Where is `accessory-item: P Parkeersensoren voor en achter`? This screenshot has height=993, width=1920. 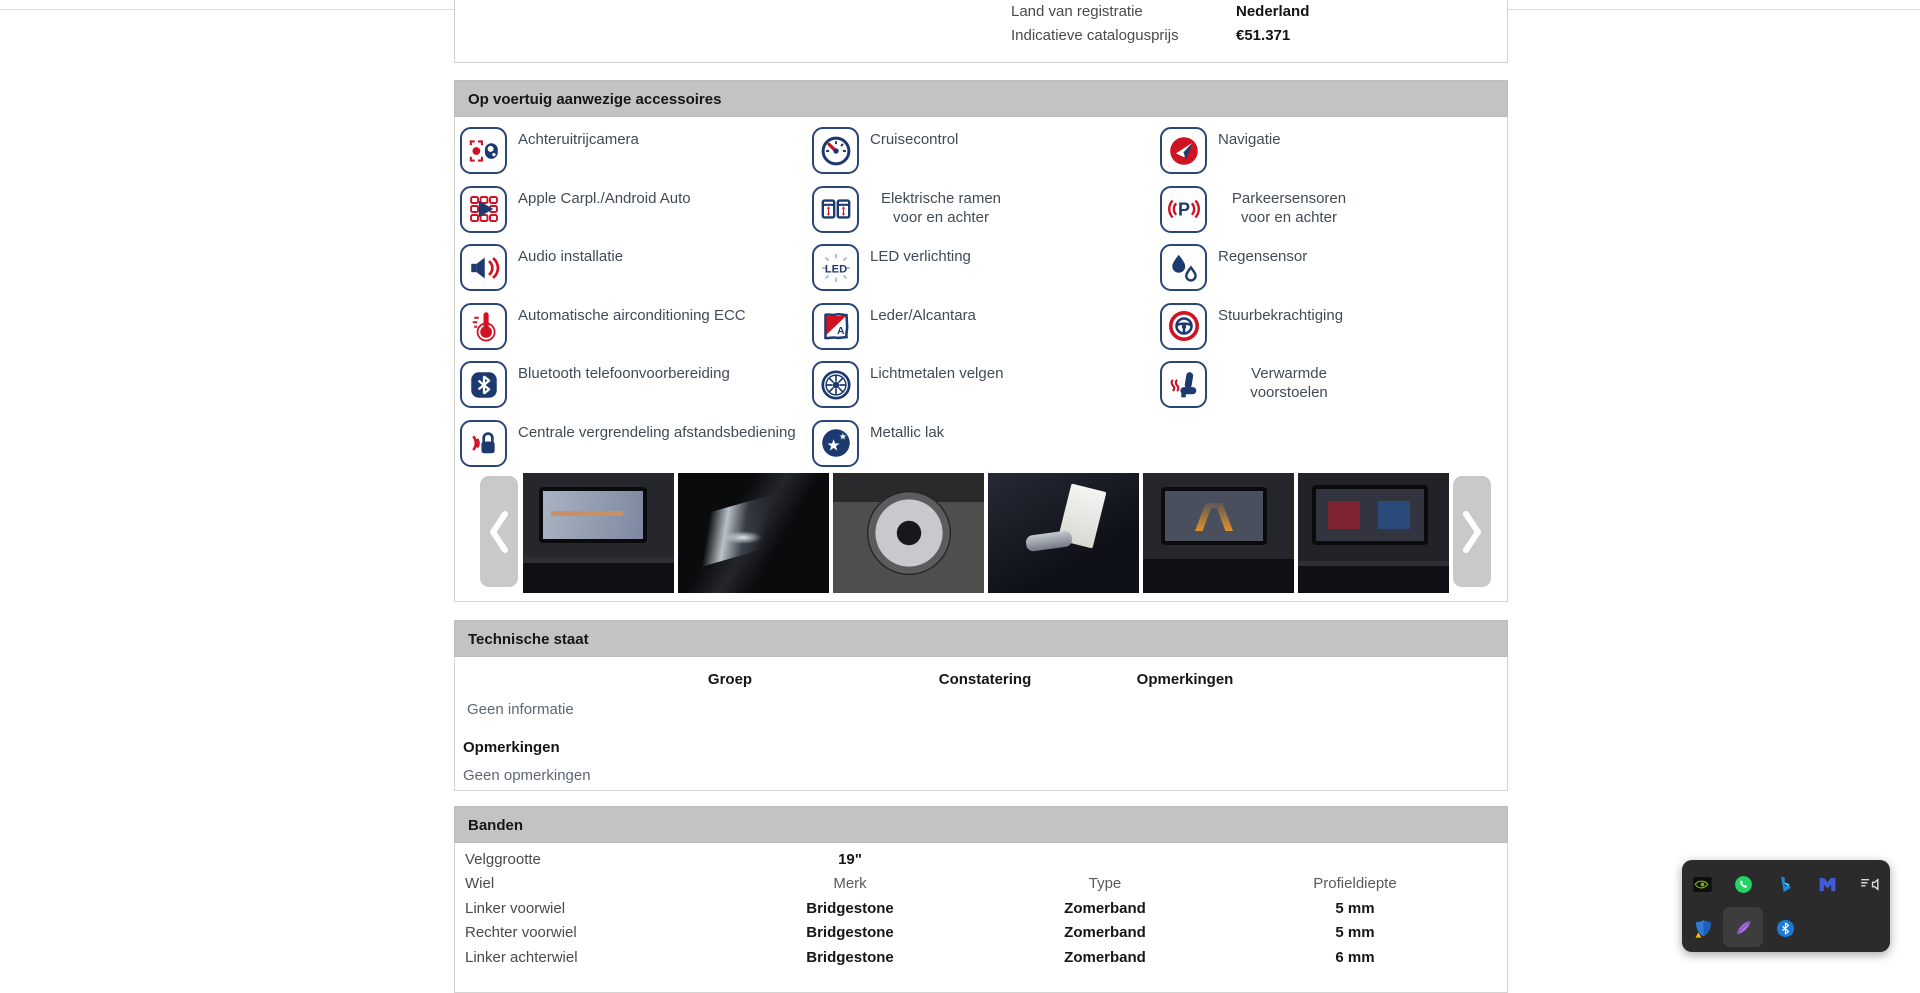
accessory-item: P Parkeersensoren voor en achter is located at coordinates (1260, 209).